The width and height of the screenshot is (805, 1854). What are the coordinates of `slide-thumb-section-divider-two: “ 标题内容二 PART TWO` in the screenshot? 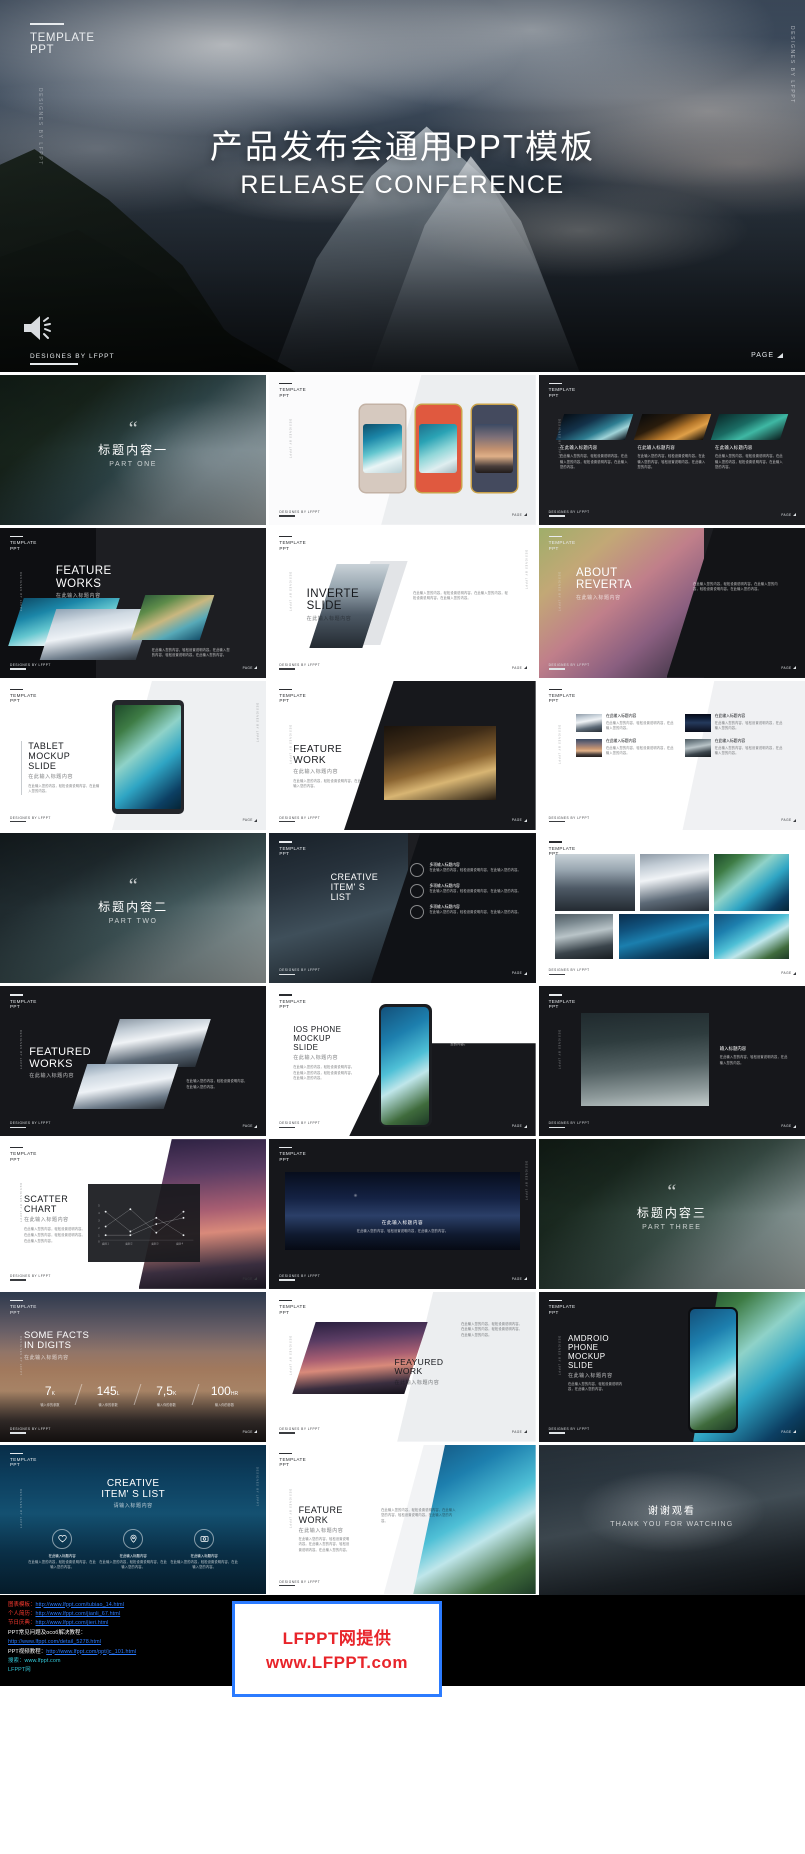 It's located at (133, 908).